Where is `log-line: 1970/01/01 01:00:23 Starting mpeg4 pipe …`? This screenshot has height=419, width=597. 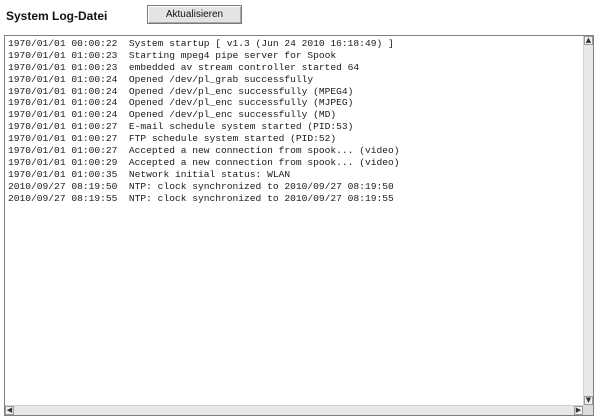 log-line: 1970/01/01 01:00:23 Starting mpeg4 pipe … is located at coordinates (172, 55).